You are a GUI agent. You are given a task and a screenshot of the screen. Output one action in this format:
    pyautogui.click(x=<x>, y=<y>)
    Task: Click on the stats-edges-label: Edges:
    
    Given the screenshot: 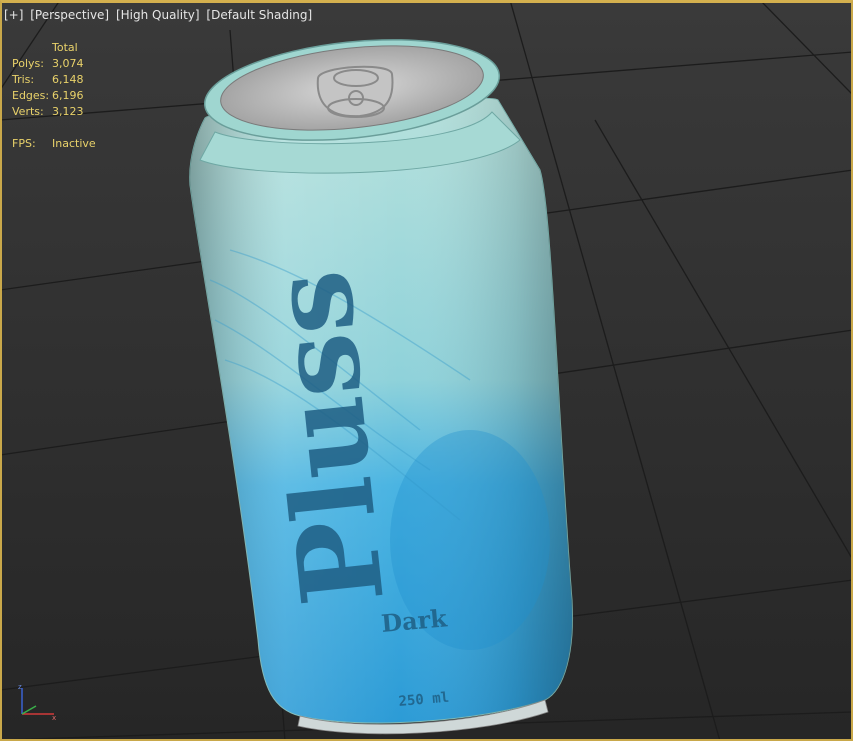 What is the action you would take?
    pyautogui.click(x=31, y=95)
    